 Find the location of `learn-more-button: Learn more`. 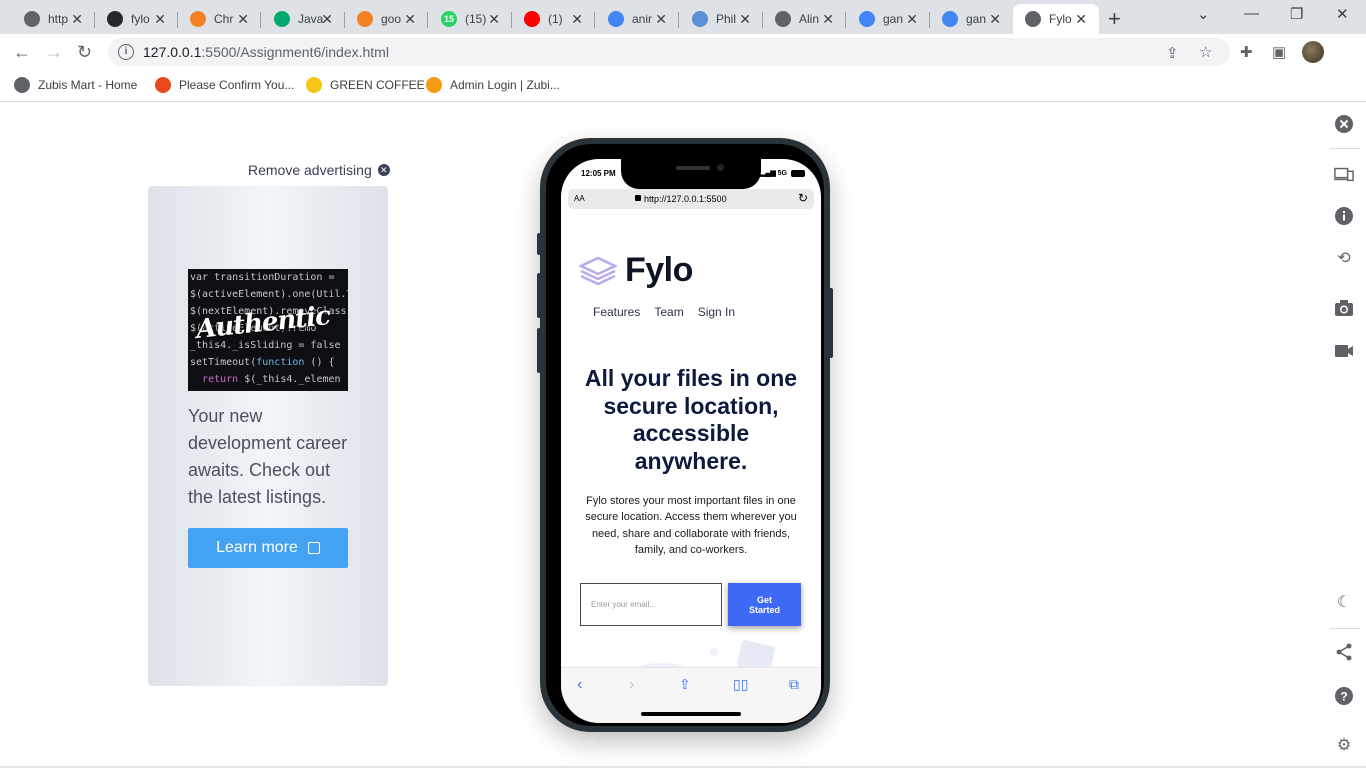

learn-more-button: Learn more is located at coordinates (268, 548).